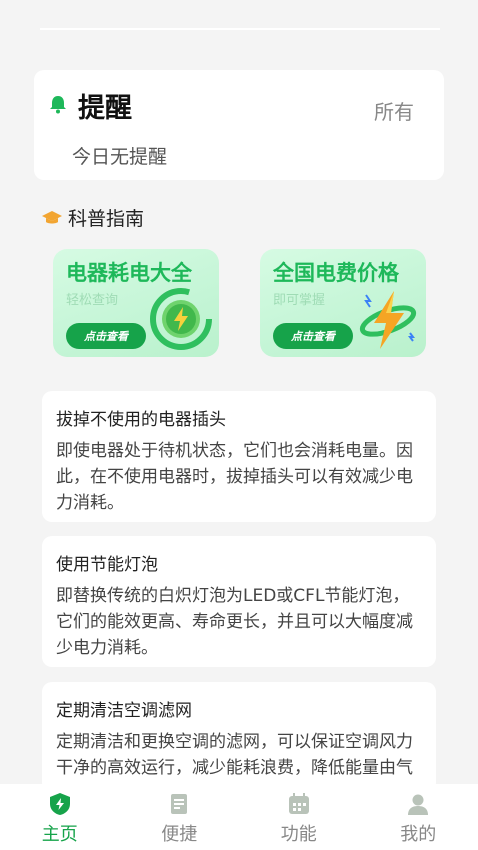 Image resolution: width=478 pixels, height=850 pixels. What do you see at coordinates (179, 834) in the screenshot?
I see `tab-label: 便捷` at bounding box center [179, 834].